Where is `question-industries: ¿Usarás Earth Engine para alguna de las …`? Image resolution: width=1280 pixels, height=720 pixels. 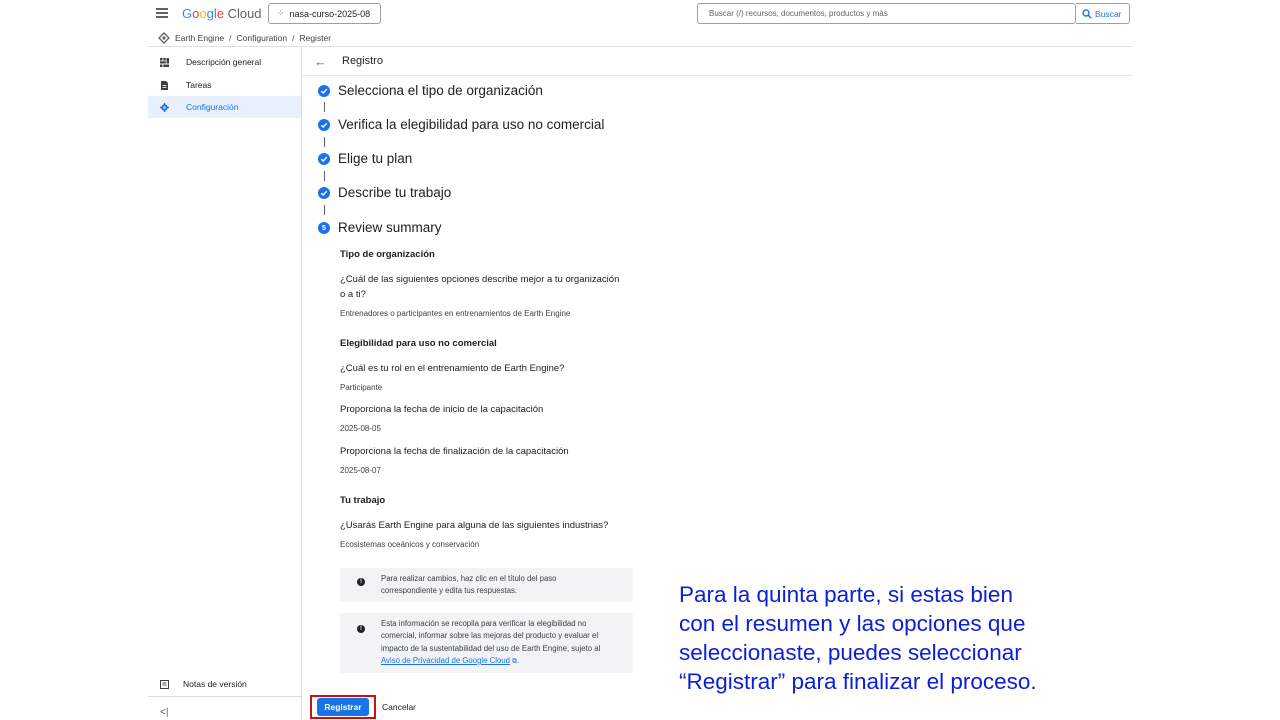
question-industries: ¿Usarás Earth Engine para alguna de las … is located at coordinates (474, 525).